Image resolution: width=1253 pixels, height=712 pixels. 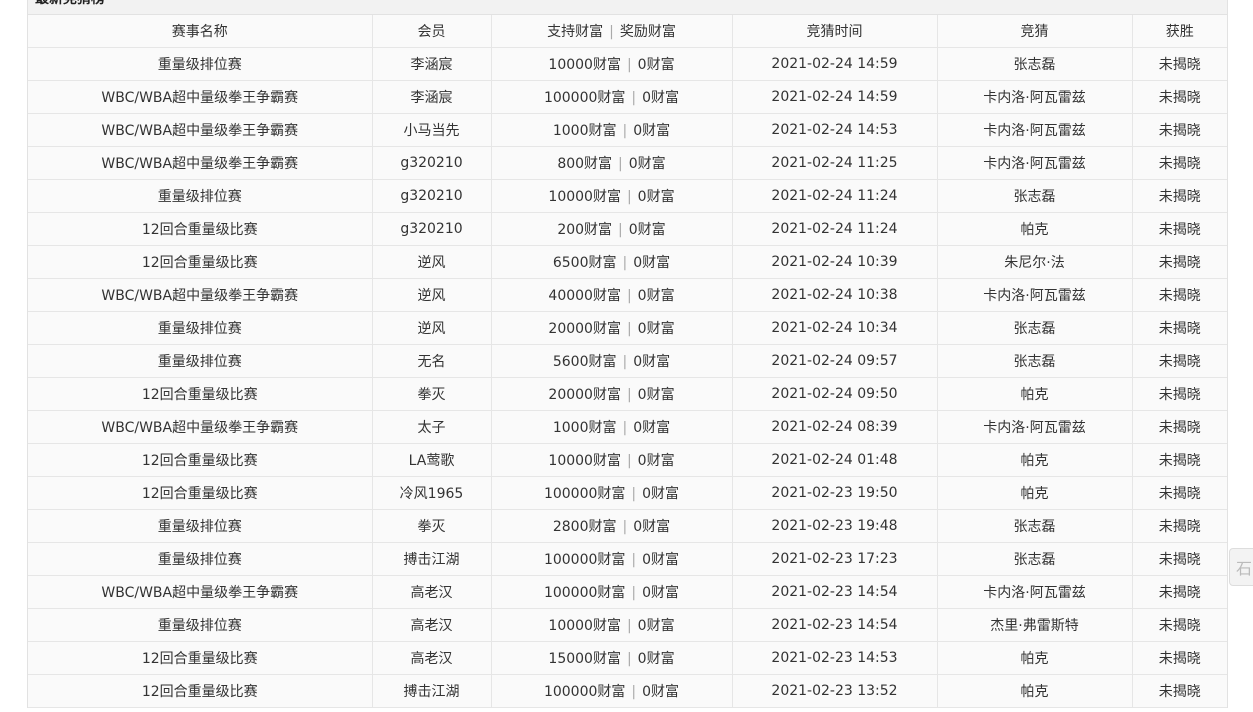 What do you see at coordinates (835, 262) in the screenshot?
I see `cell-time: 2021-02-24 10:39` at bounding box center [835, 262].